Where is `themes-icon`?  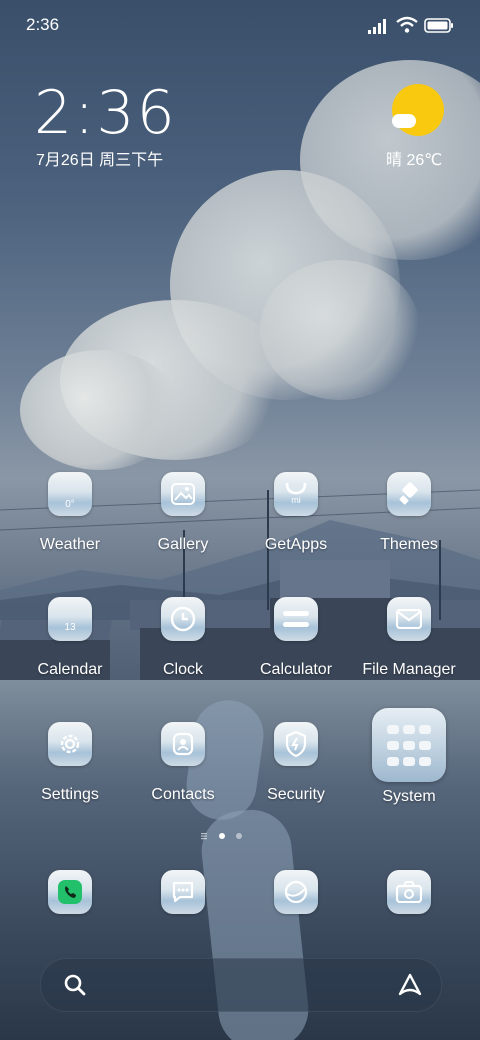 themes-icon is located at coordinates (409, 494).